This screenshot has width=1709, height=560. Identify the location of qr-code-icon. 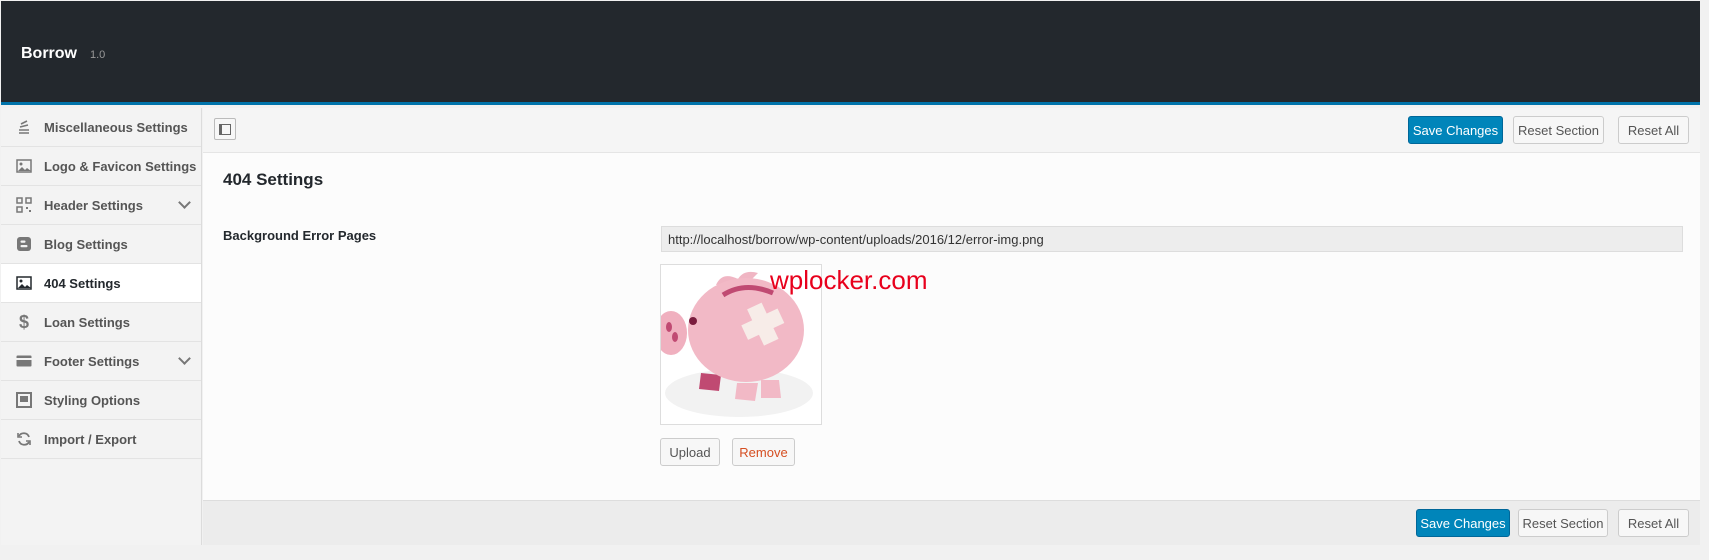
(24, 205).